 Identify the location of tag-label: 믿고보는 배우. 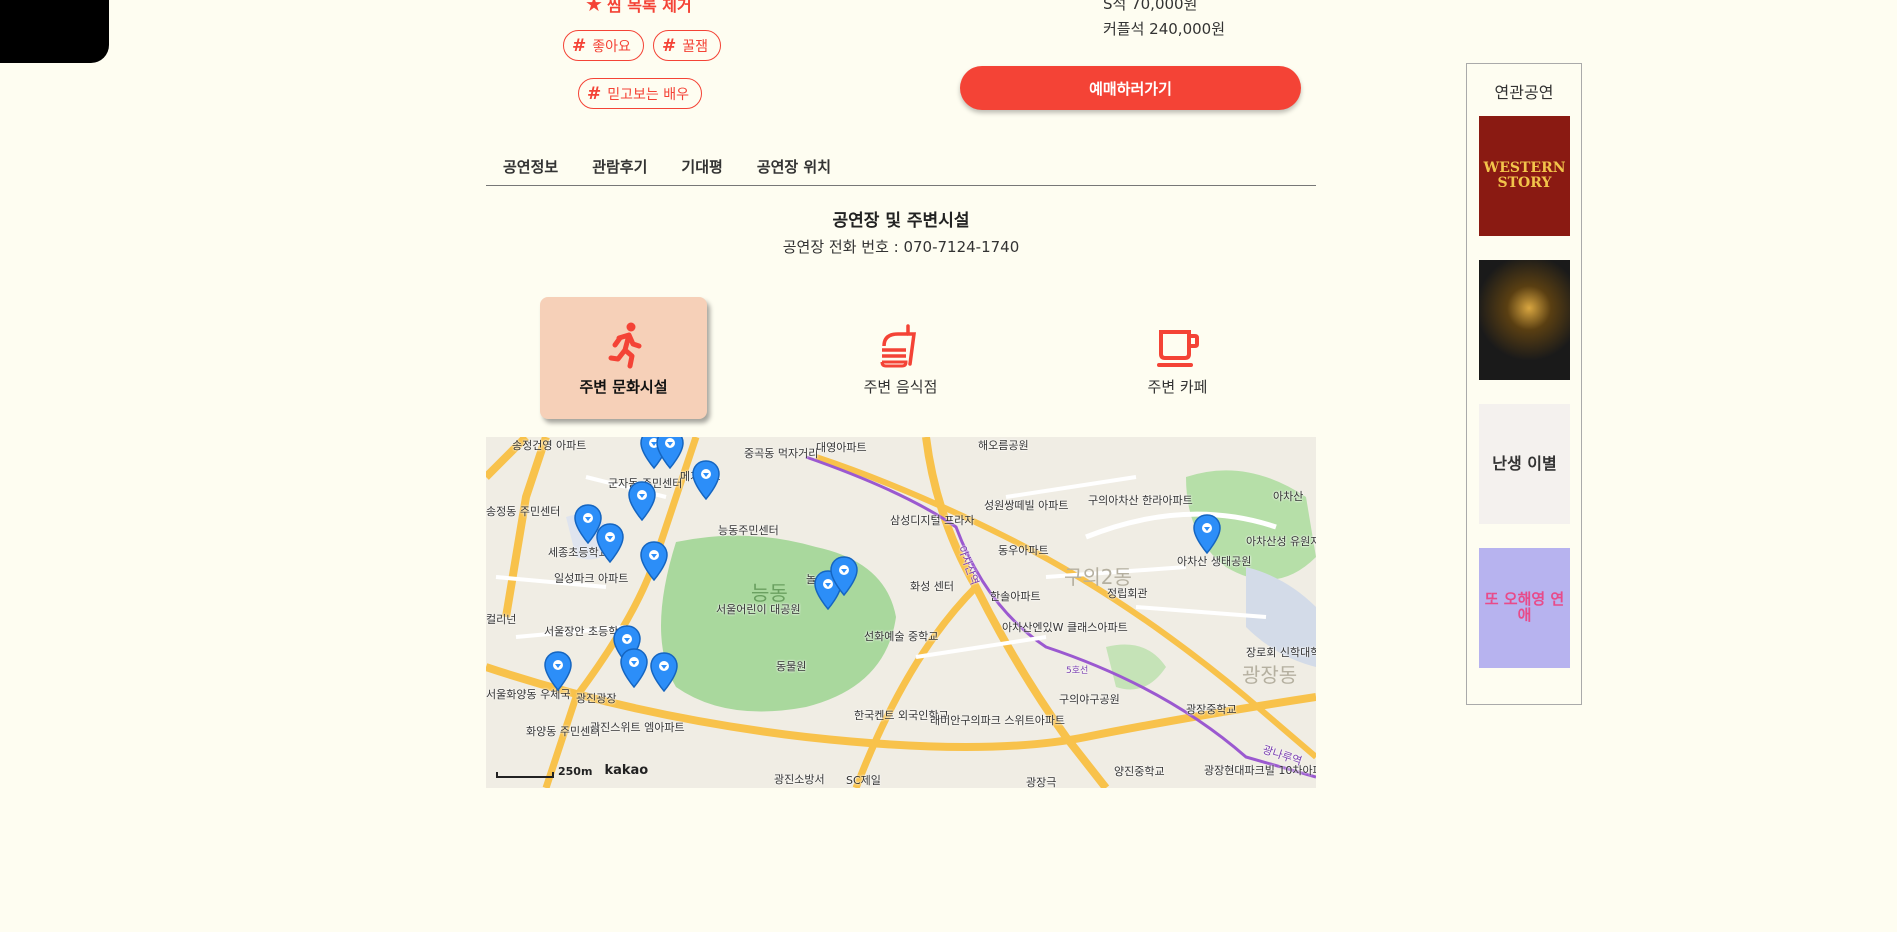
(648, 94).